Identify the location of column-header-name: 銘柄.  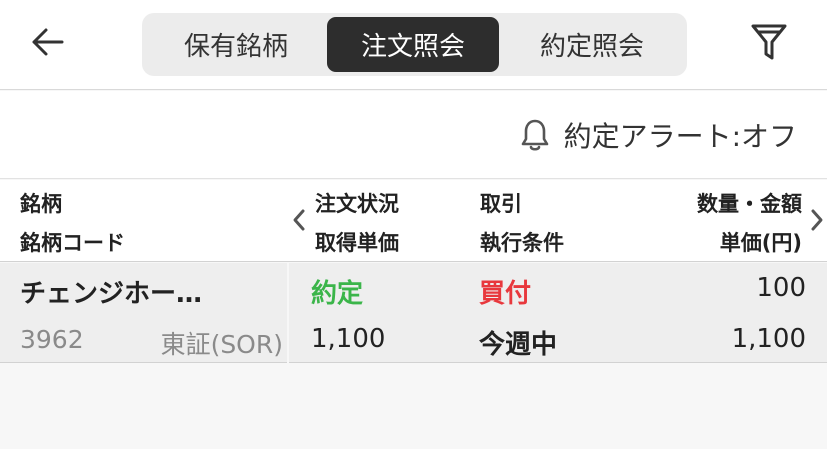
(41, 204).